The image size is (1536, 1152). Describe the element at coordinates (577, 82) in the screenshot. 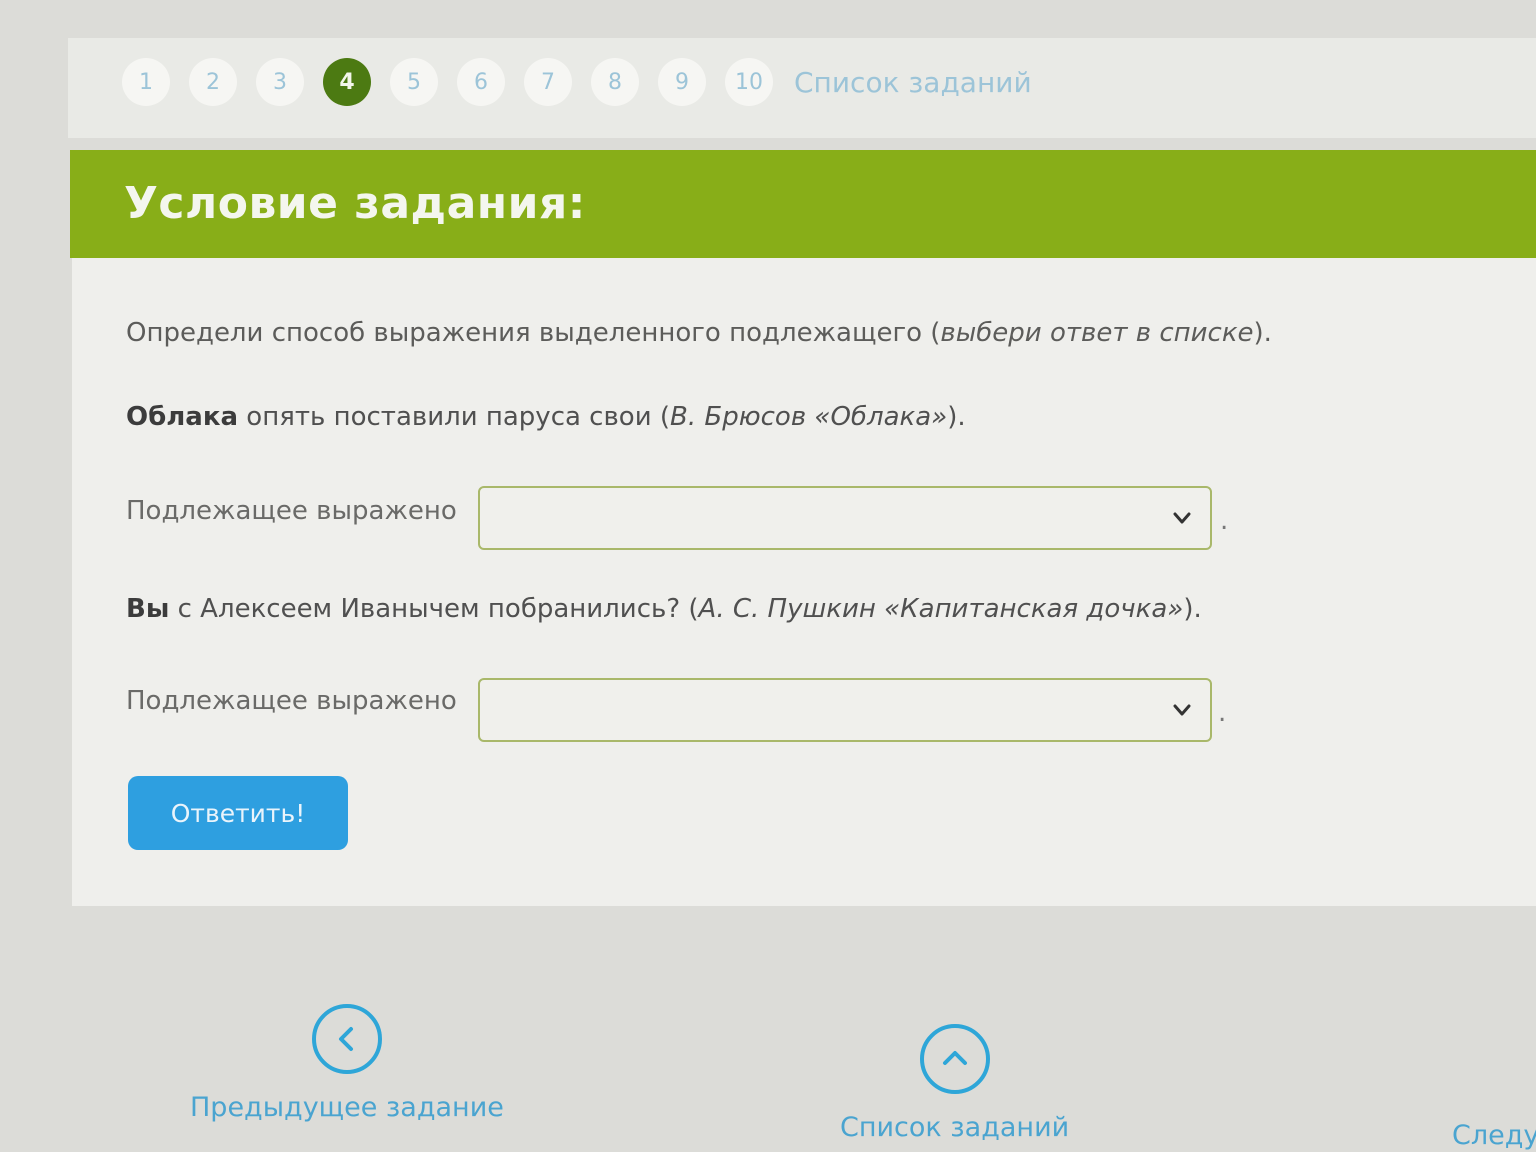

I see `task-pager: 1 2 3 4 5 6 7 8 9 10 Список заданий` at that location.